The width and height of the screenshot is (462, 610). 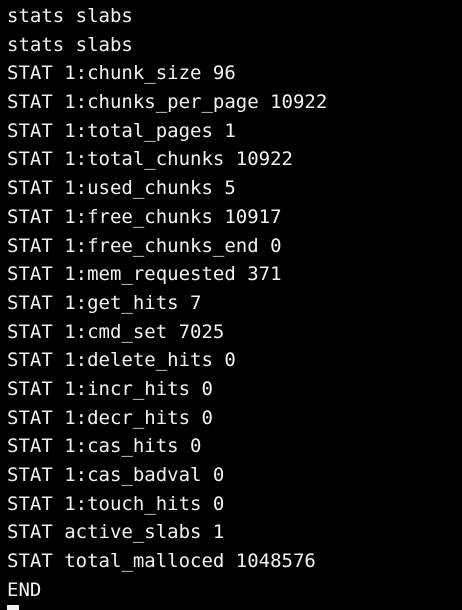 What do you see at coordinates (150, 159) in the screenshot?
I see `terminal-line: STAT 1:total_chunks 10922` at bounding box center [150, 159].